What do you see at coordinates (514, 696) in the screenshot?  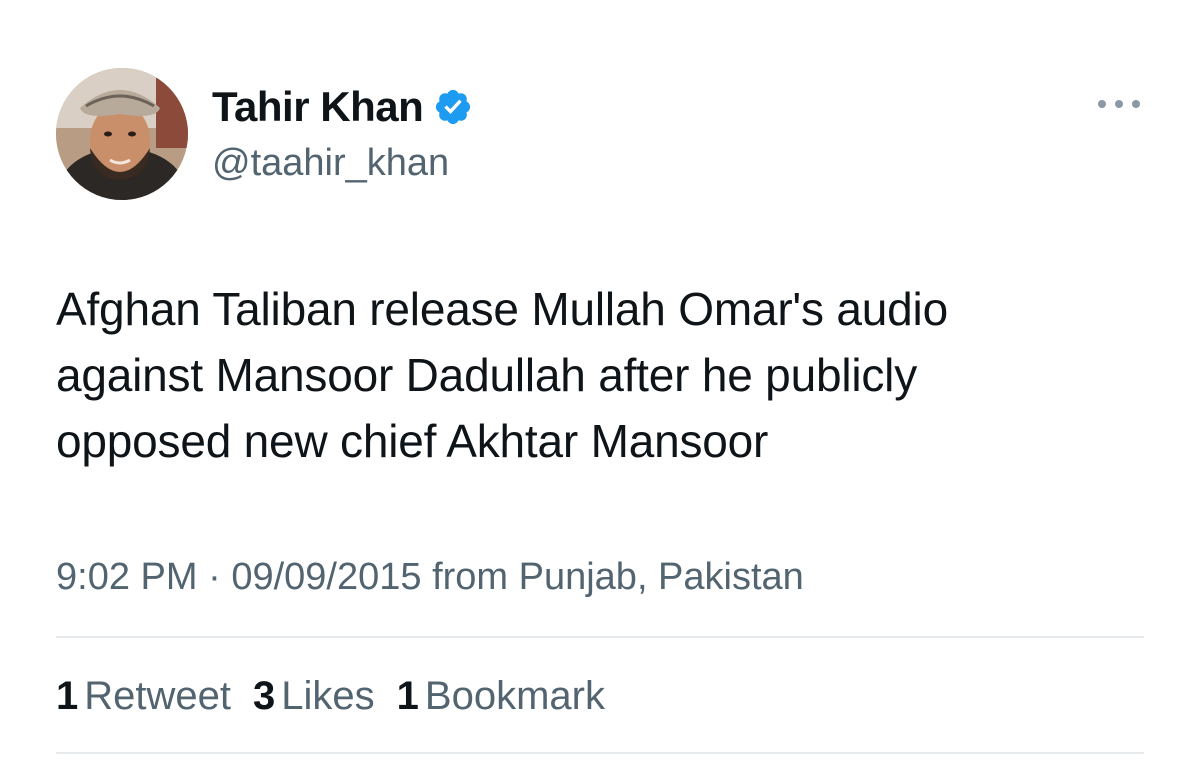 I see `bookmark-label: Bookmark` at bounding box center [514, 696].